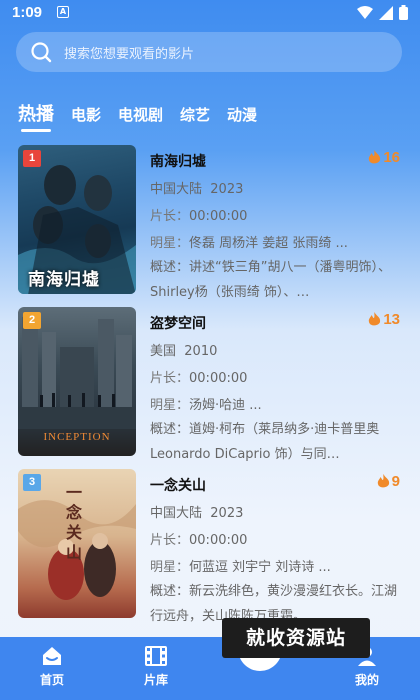 Image resolution: width=420 pixels, height=700 pixels. What do you see at coordinates (210, 13) in the screenshot?
I see `status-bar: 1:09 A` at bounding box center [210, 13].